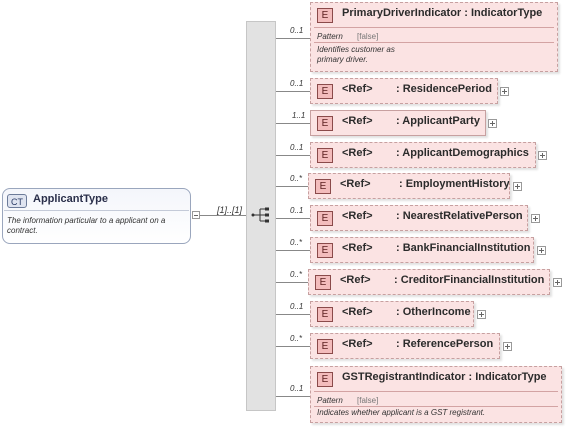 The height and width of the screenshot is (432, 567). Describe the element at coordinates (70, 199) in the screenshot. I see `complex-type-name: ApplicantType` at that location.